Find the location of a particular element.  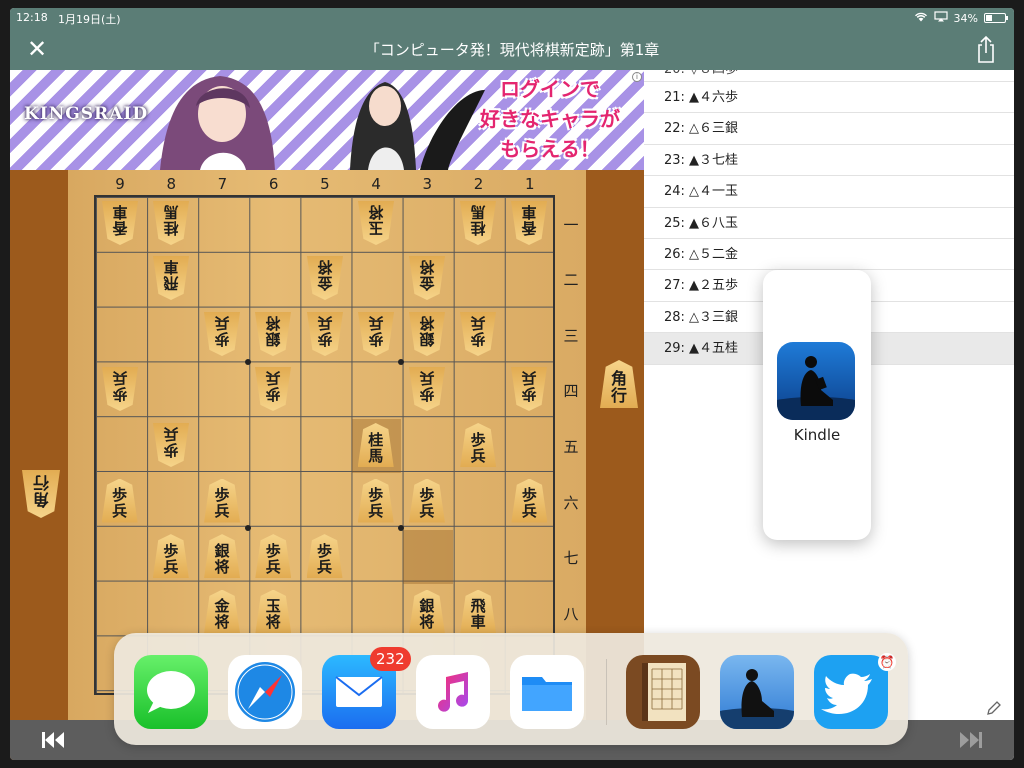

piece-char: 金 is located at coordinates (325, 283).